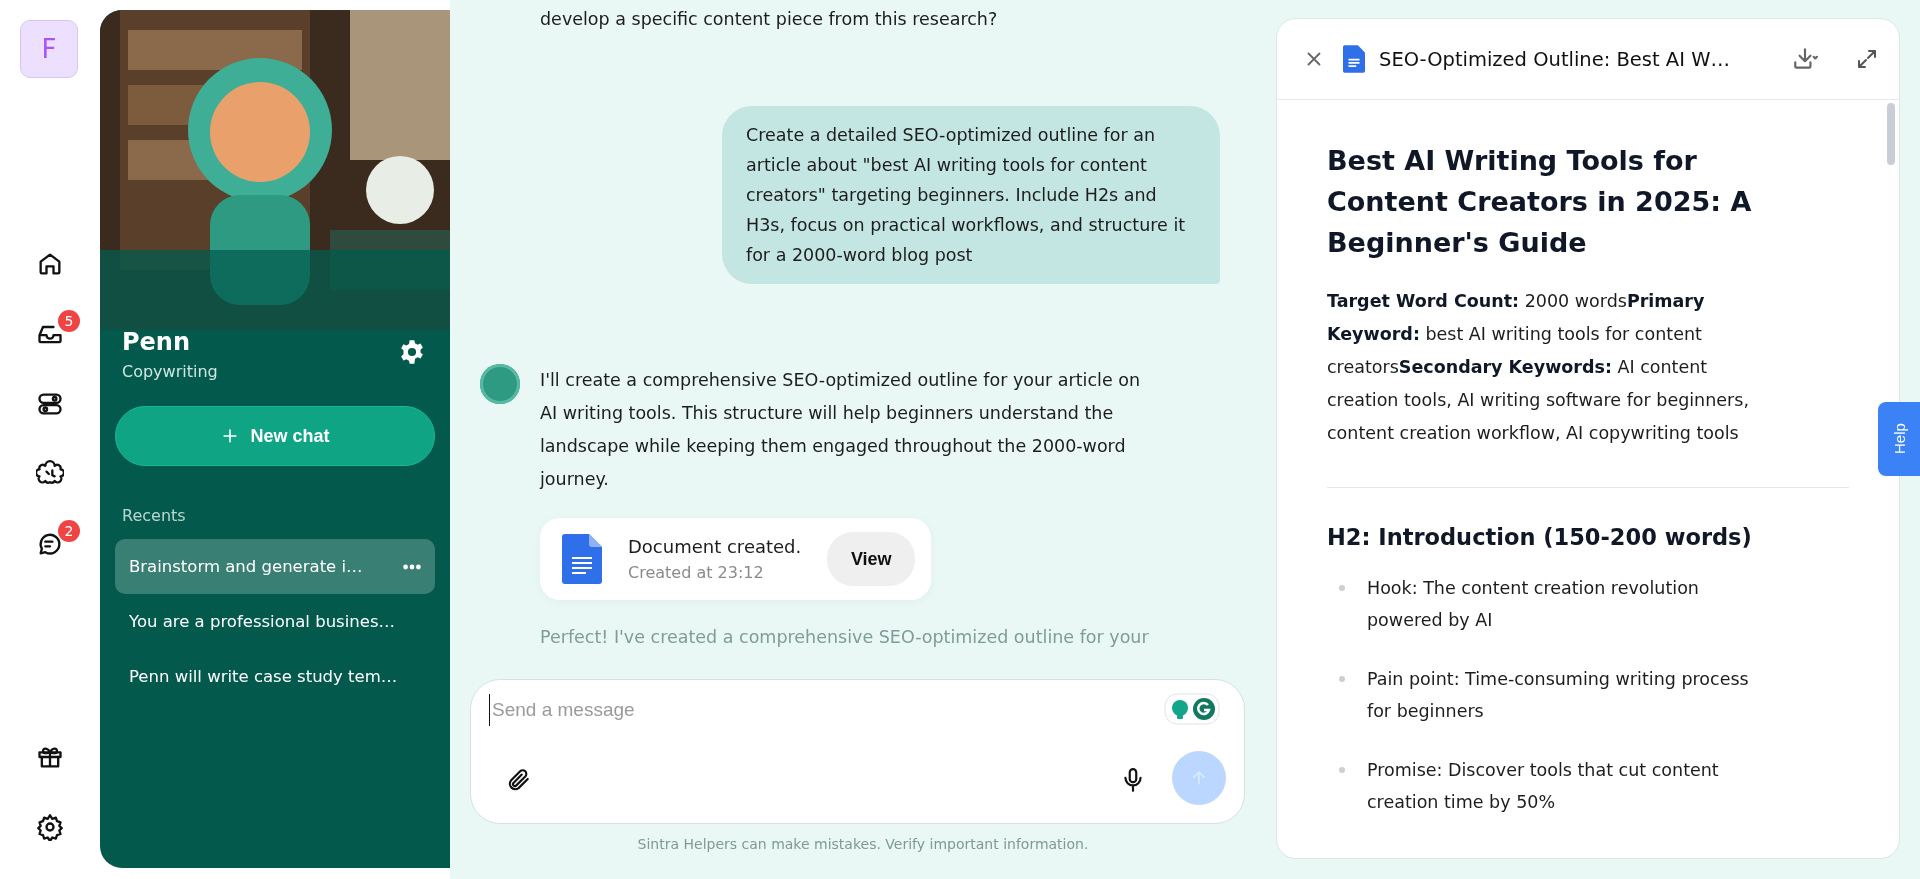 The height and width of the screenshot is (879, 1920). I want to click on agent-role: Copywriting, so click(170, 371).